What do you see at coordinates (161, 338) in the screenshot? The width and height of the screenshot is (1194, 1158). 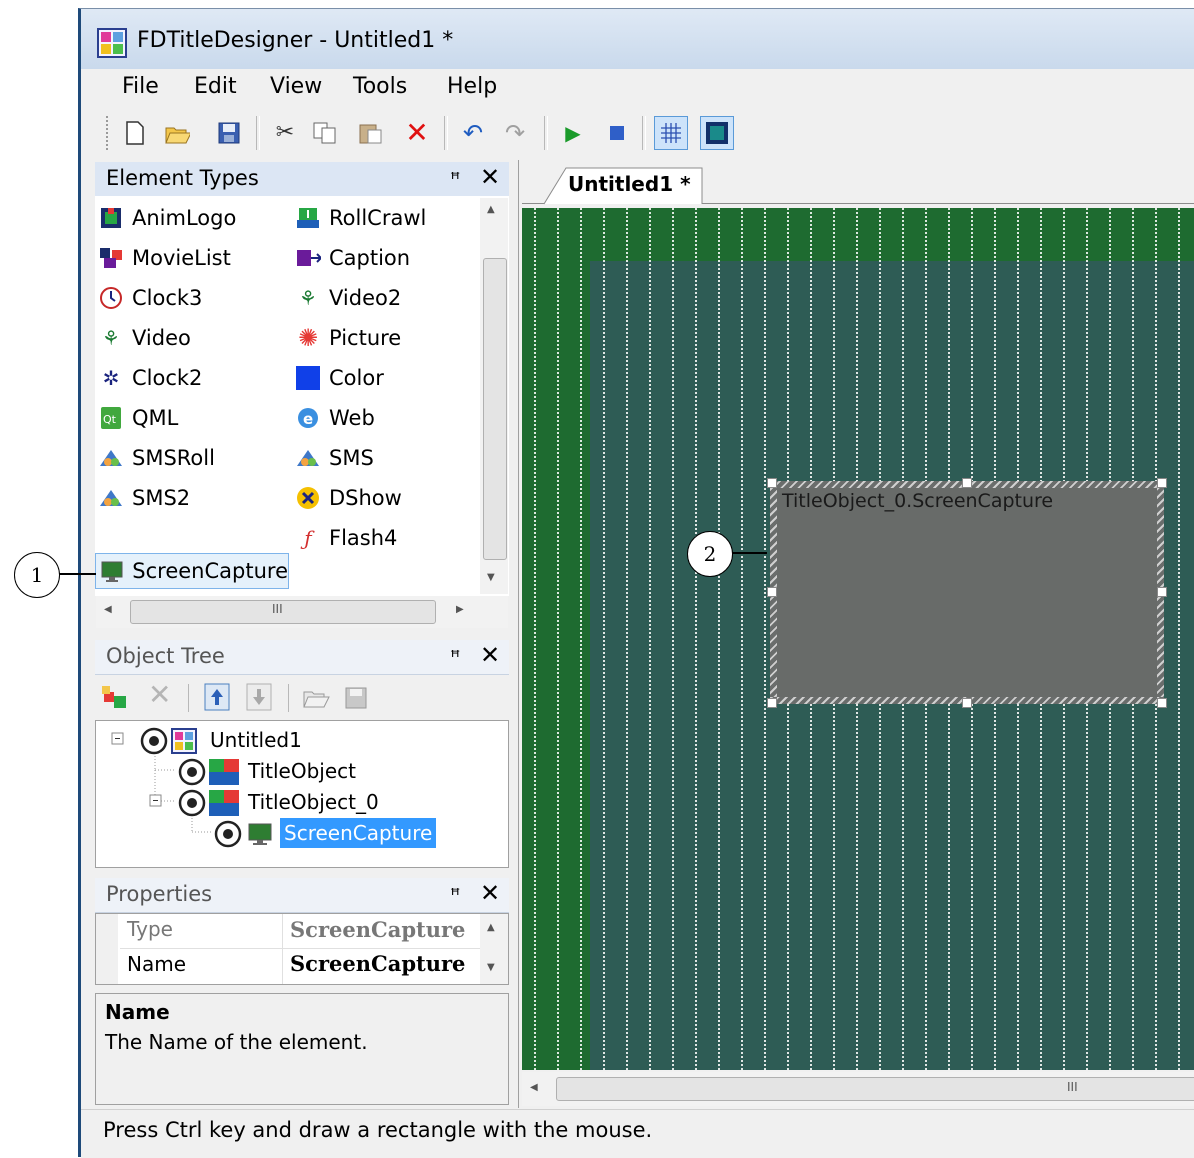 I see `element-type-label: Video` at bounding box center [161, 338].